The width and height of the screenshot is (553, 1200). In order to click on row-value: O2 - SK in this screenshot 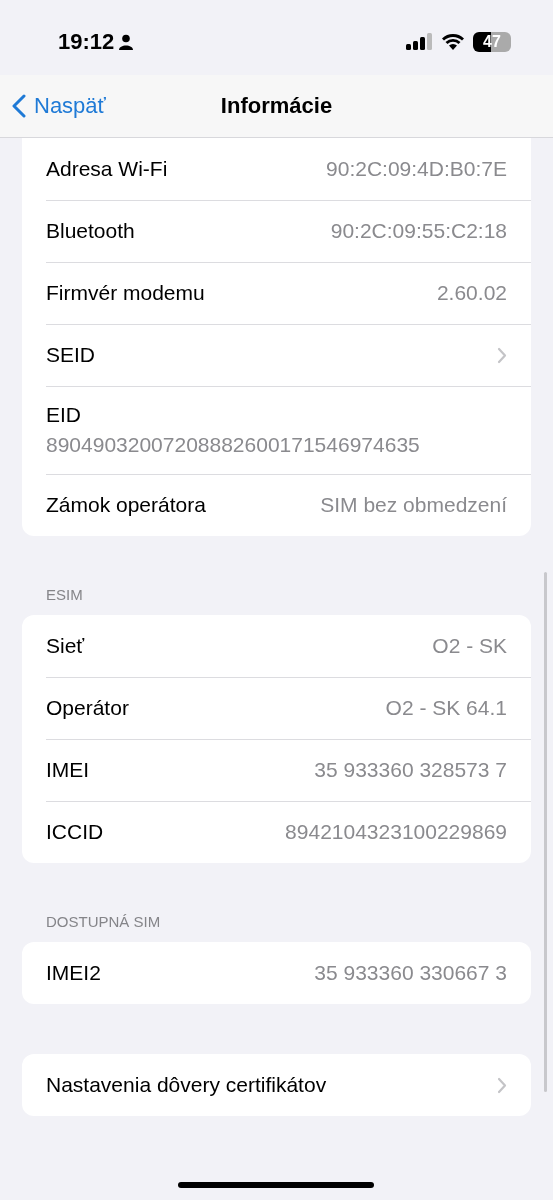, I will do `click(469, 646)`.